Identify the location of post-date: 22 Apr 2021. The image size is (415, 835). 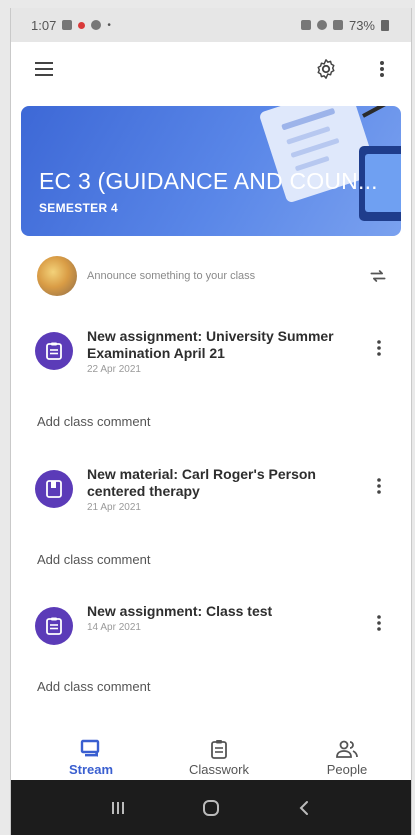
(114, 369).